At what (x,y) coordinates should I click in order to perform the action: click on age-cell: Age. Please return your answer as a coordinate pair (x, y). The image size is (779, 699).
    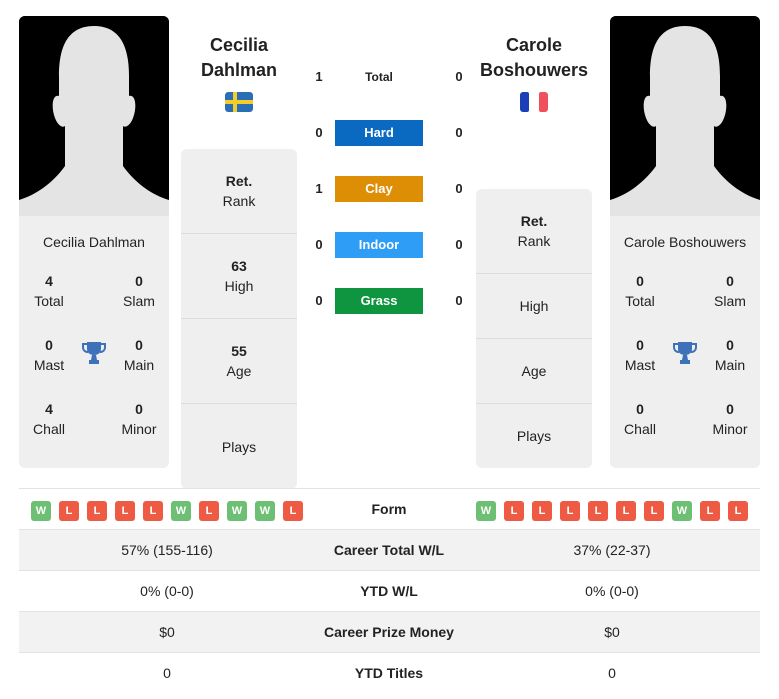
    Looking at the image, I should click on (534, 371).